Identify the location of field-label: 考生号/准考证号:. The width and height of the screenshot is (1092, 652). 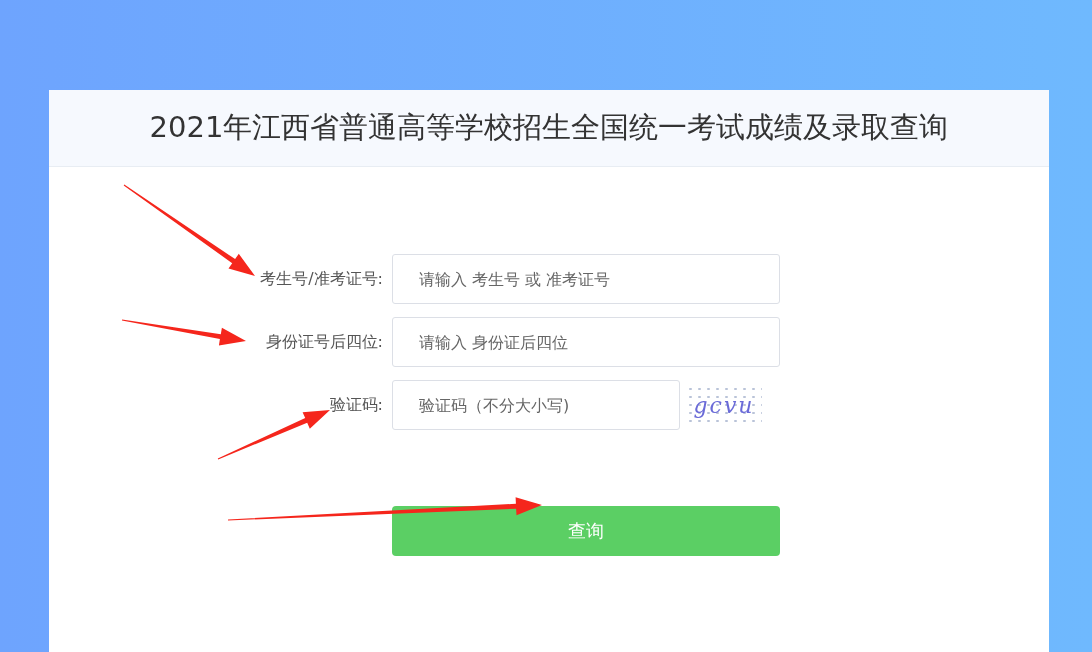
(321, 279).